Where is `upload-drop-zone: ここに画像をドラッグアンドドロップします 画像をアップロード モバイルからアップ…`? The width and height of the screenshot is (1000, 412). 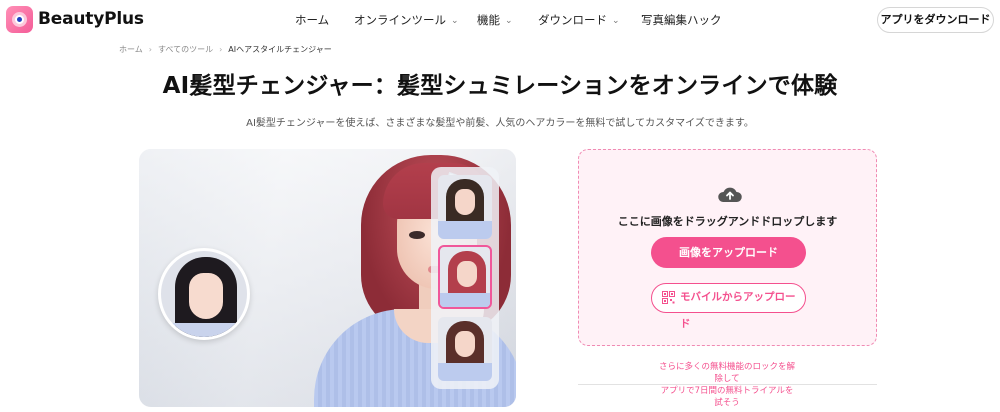
upload-drop-zone: ここに画像をドラッグアンドドロップします 画像をアップロード モバイルからアップ… is located at coordinates (727, 247).